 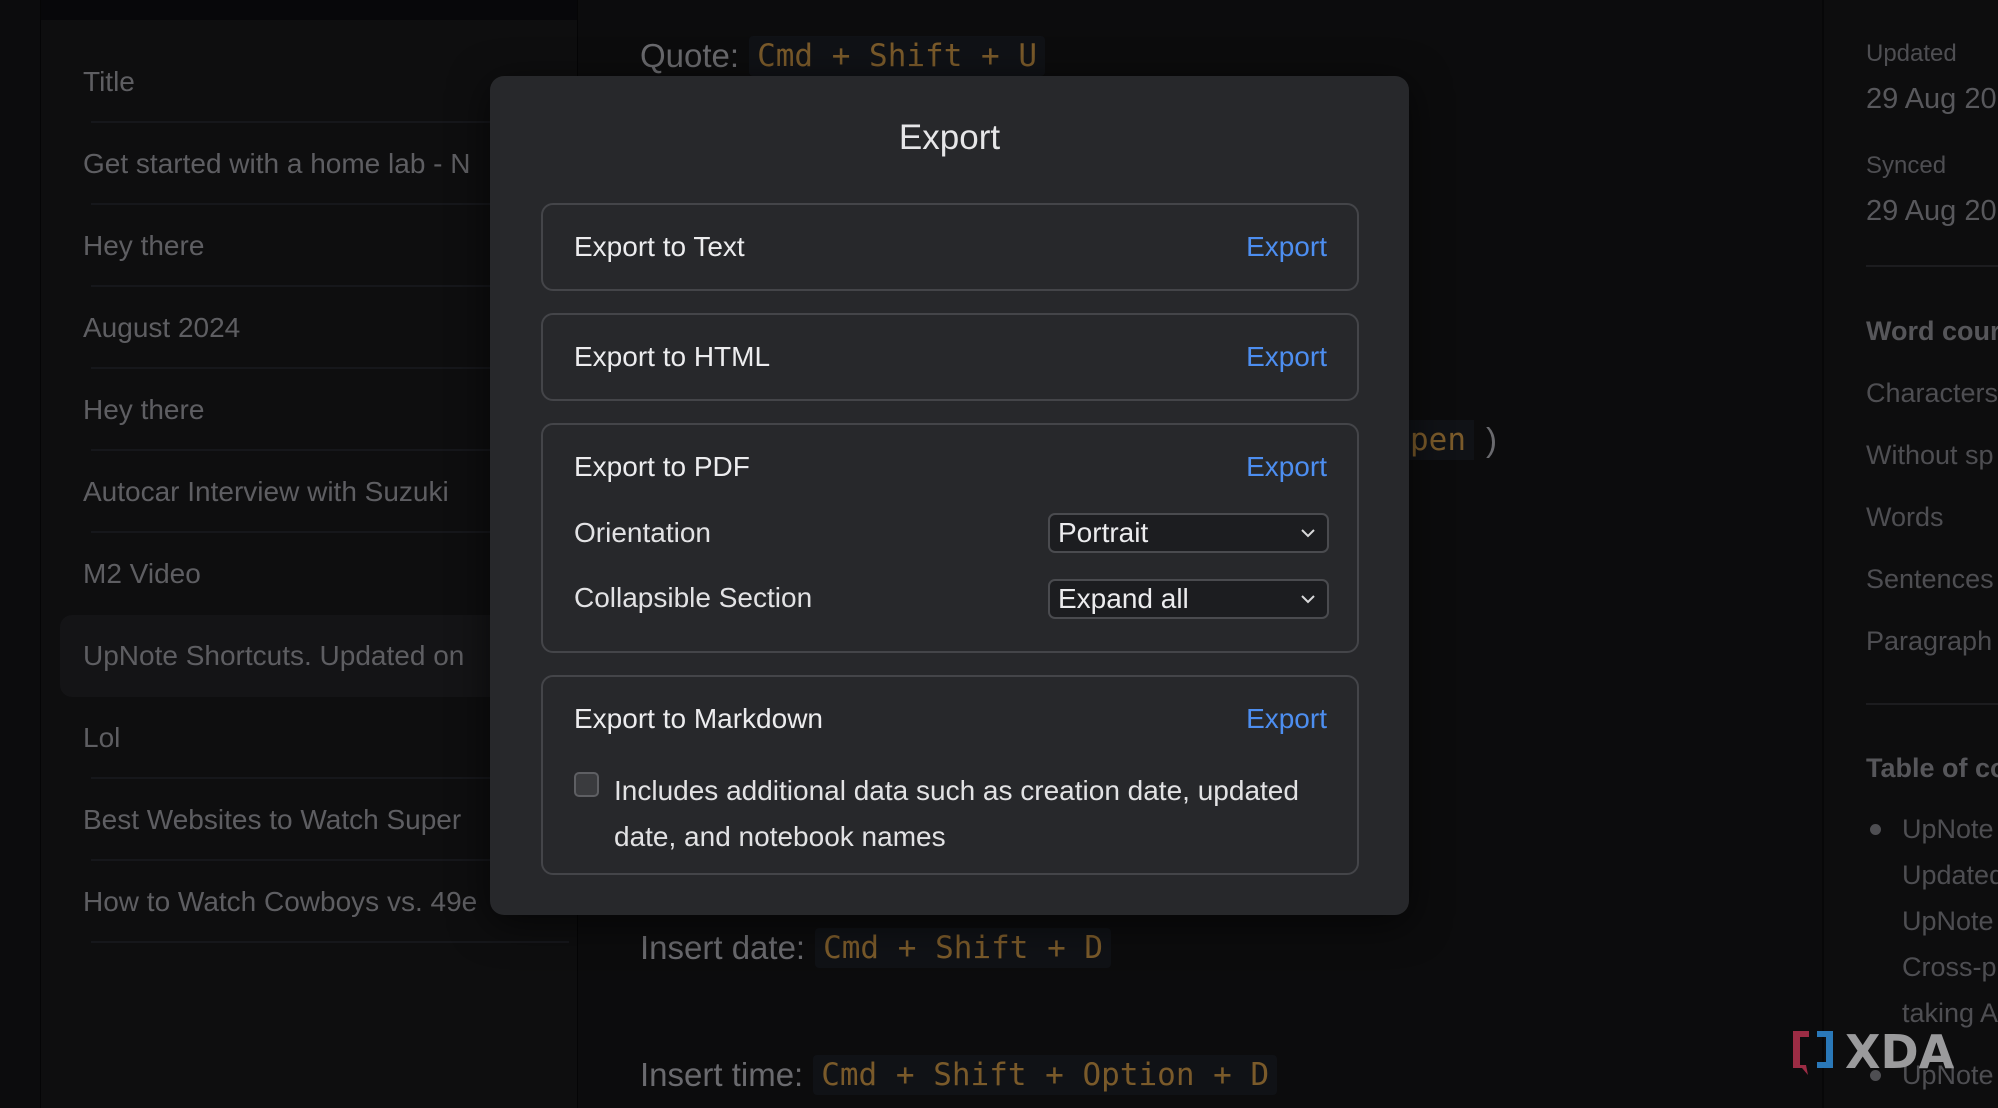 What do you see at coordinates (586, 784) in the screenshot?
I see `include-metadata-checkbox` at bounding box center [586, 784].